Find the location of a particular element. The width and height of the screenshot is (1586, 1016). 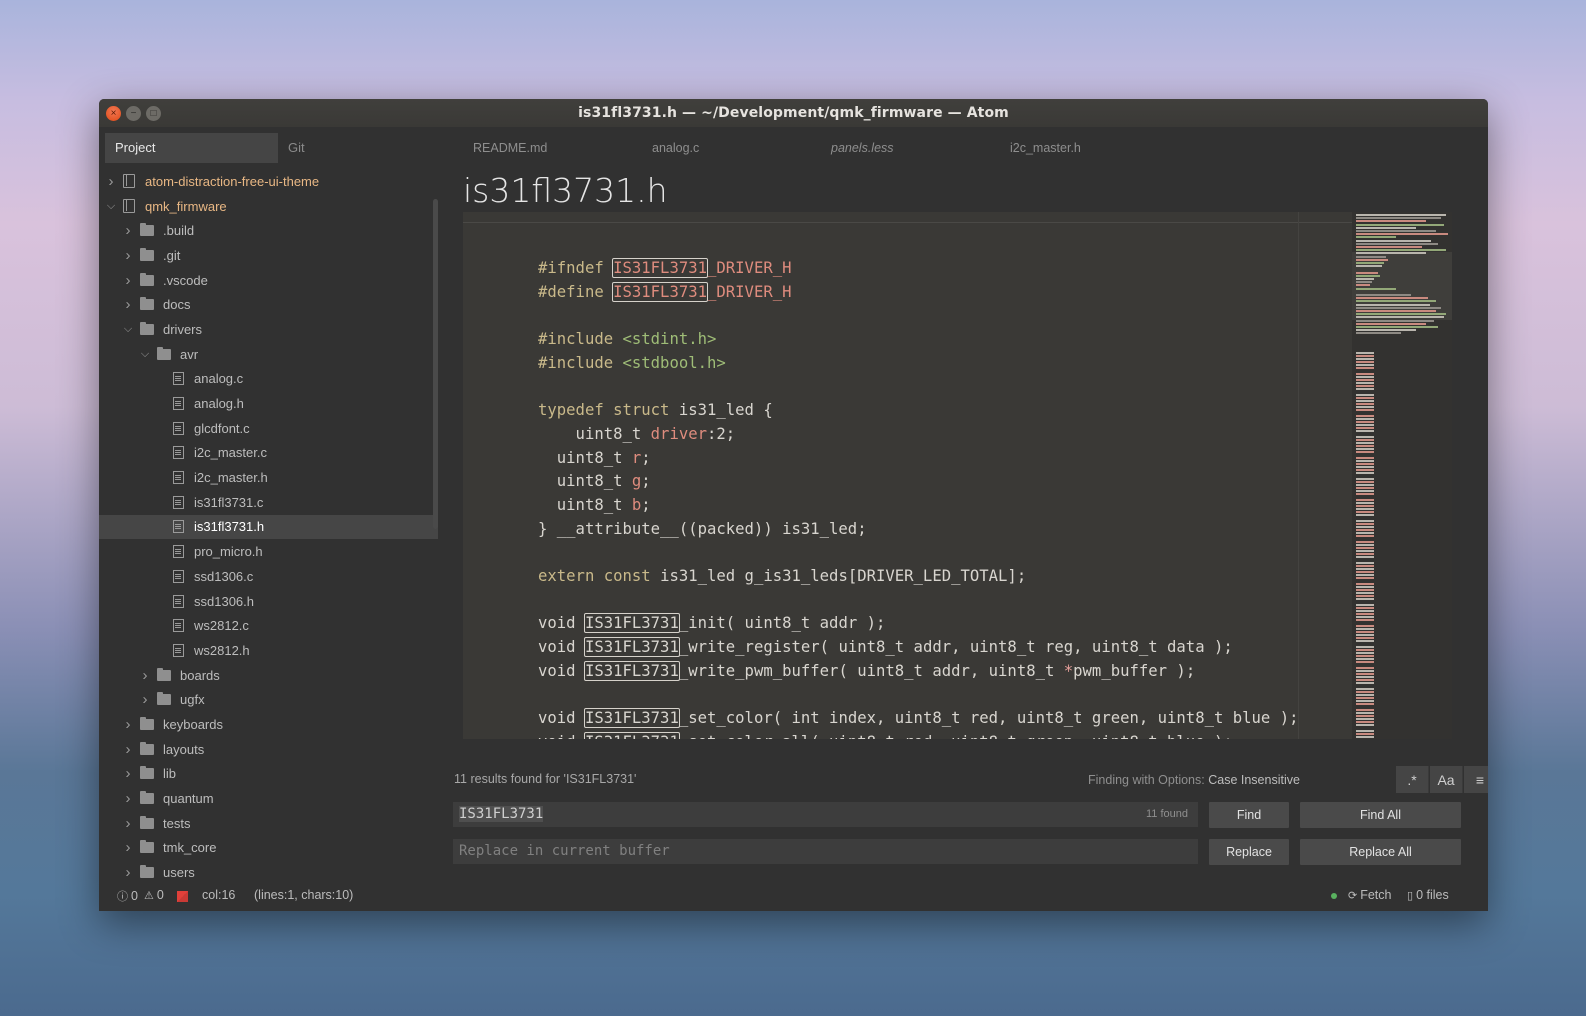

tree-item-pro-micro-h: pro_micro.h is located at coordinates (268, 551).